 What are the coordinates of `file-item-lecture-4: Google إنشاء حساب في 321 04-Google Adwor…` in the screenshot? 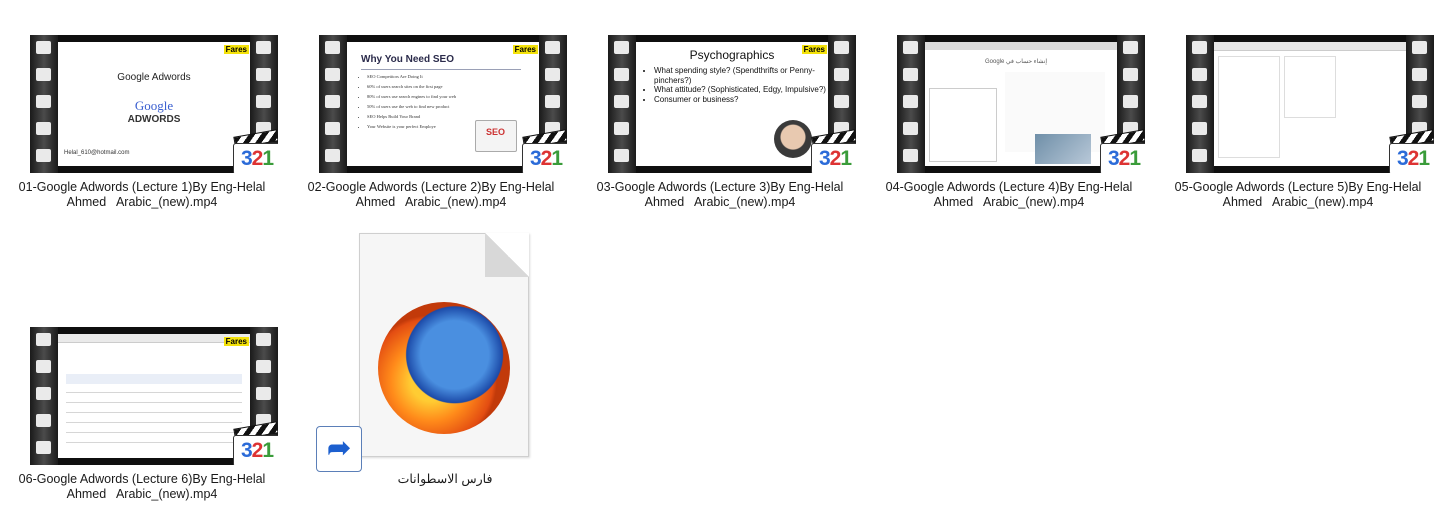 It's located at (1009, 122).